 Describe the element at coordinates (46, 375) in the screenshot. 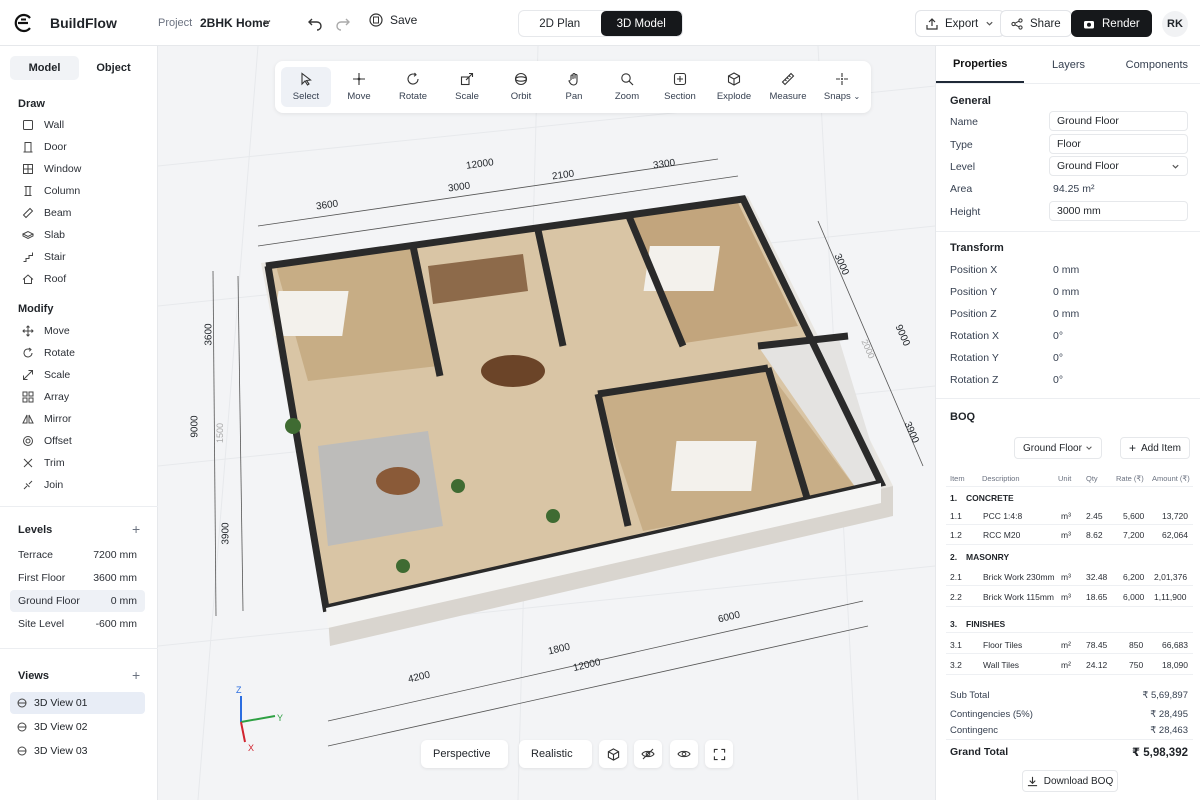

I see `tool-scale: Scale` at that location.